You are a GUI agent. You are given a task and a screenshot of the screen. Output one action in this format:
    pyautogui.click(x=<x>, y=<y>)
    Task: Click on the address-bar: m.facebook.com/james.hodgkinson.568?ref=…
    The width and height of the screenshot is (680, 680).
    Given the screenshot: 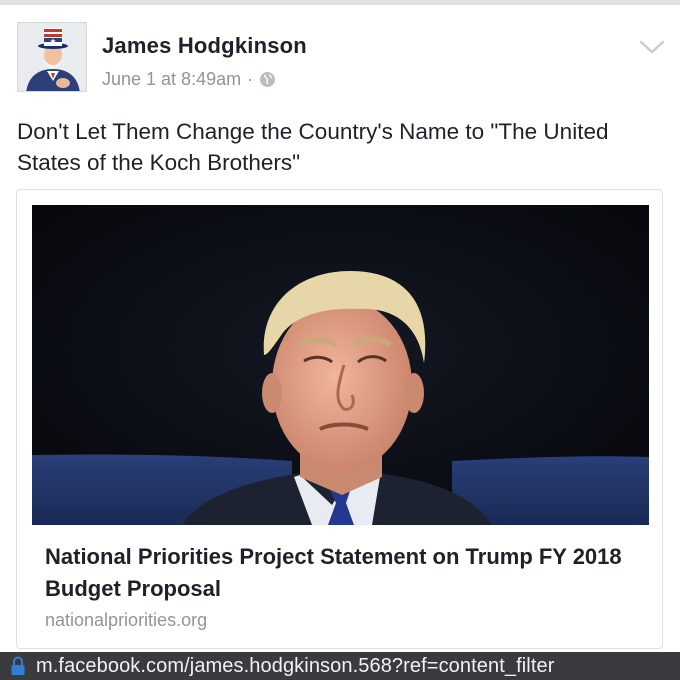 What is the action you would take?
    pyautogui.click(x=340, y=666)
    